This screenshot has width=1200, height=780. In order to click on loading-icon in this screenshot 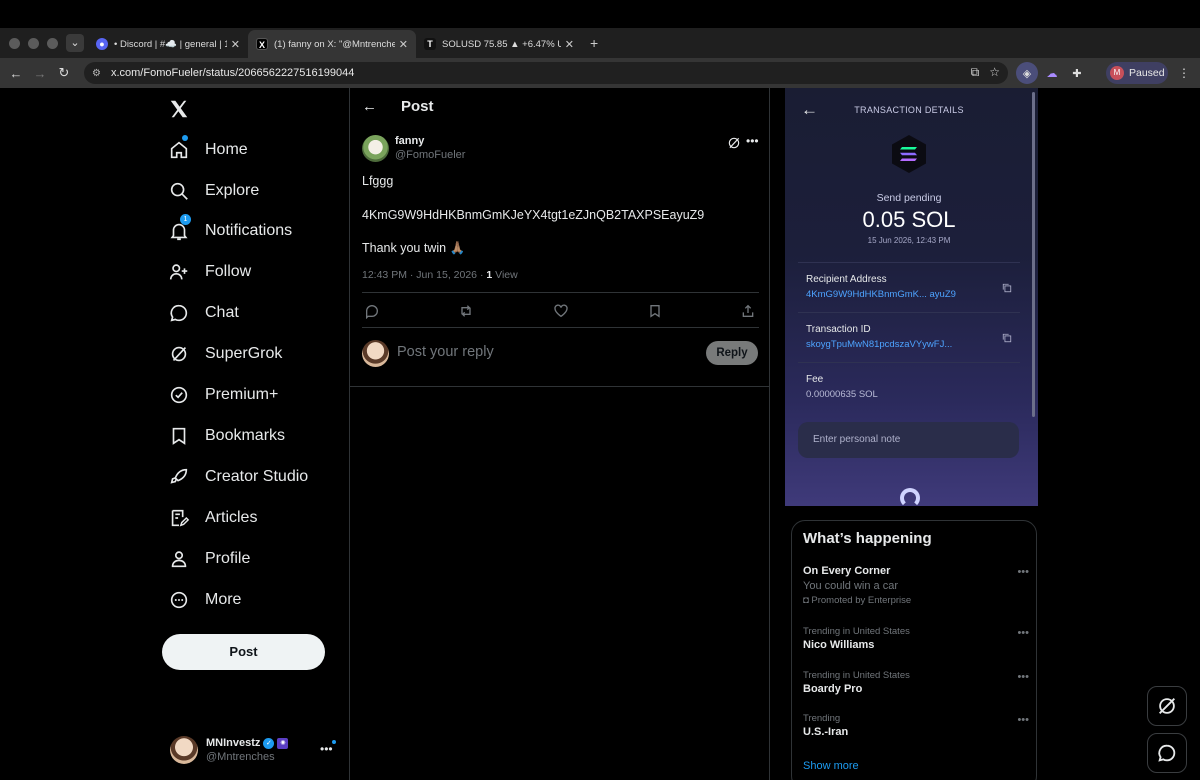, I will do `click(910, 497)`.